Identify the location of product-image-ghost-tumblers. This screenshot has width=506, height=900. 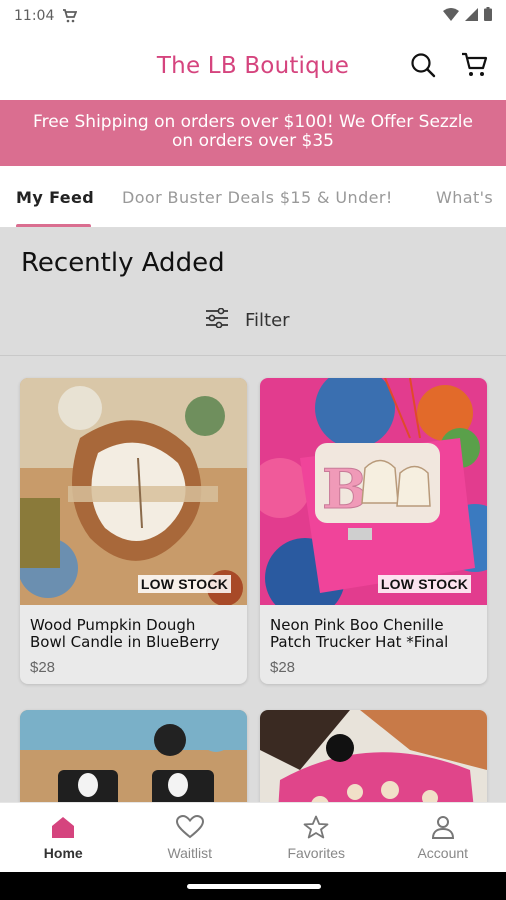
(133, 756).